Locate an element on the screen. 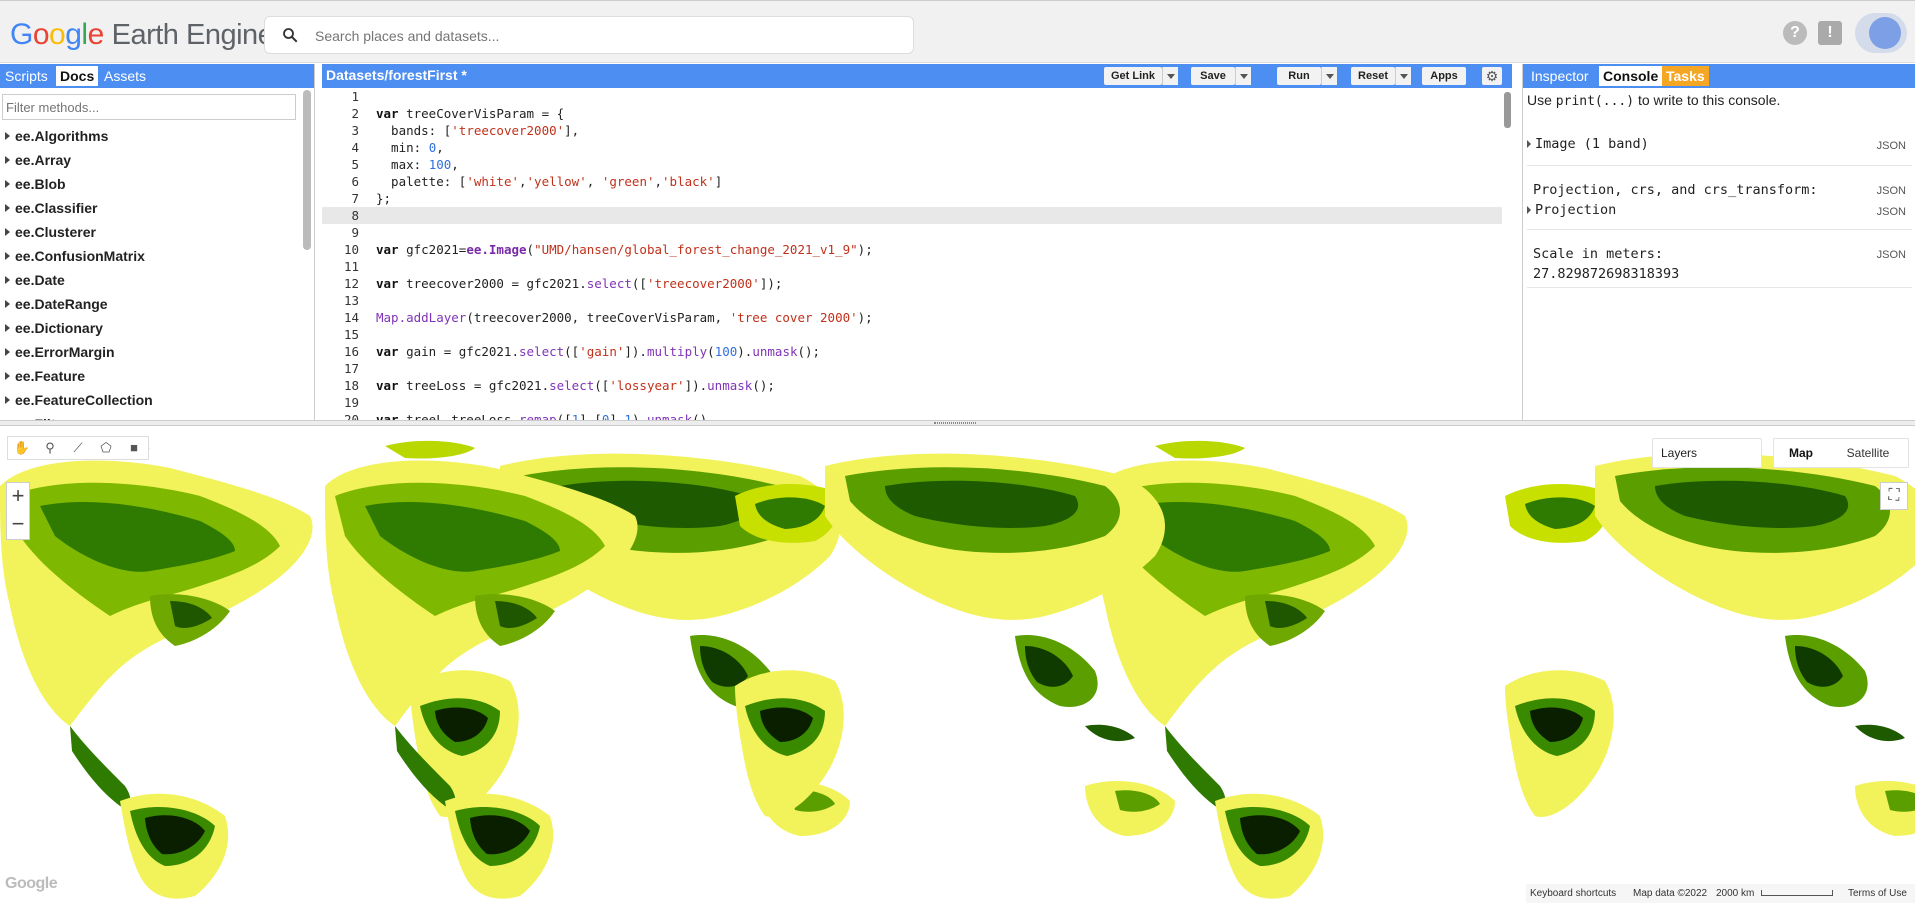 The height and width of the screenshot is (903, 1915). doc-item: ee.Filter is located at coordinates (150, 416).